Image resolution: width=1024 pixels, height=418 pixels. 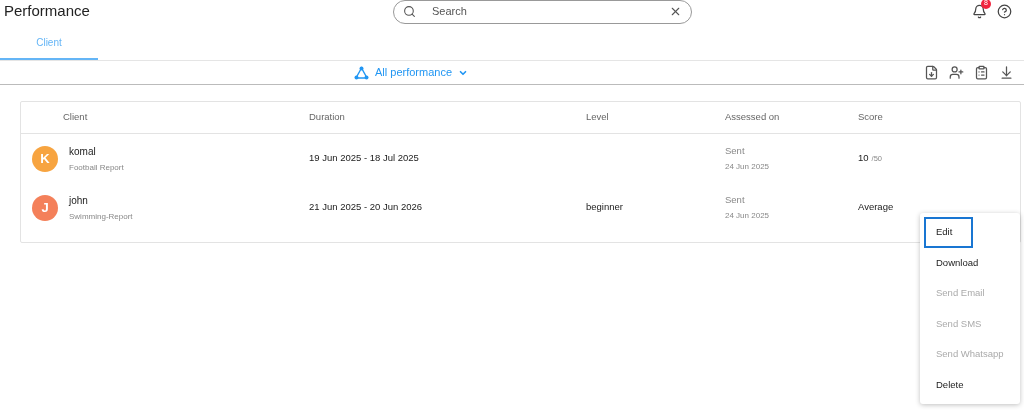 I want to click on score-value: 10, so click(x=863, y=158).